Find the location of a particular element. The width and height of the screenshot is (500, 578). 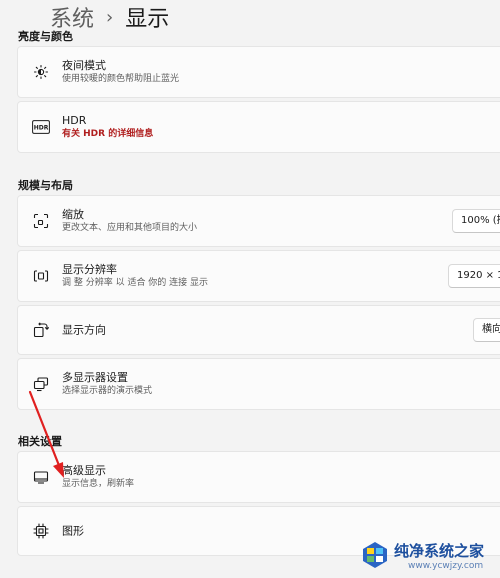

hdr-info-link: 有关 HDR 的详细信息 is located at coordinates (107, 134).